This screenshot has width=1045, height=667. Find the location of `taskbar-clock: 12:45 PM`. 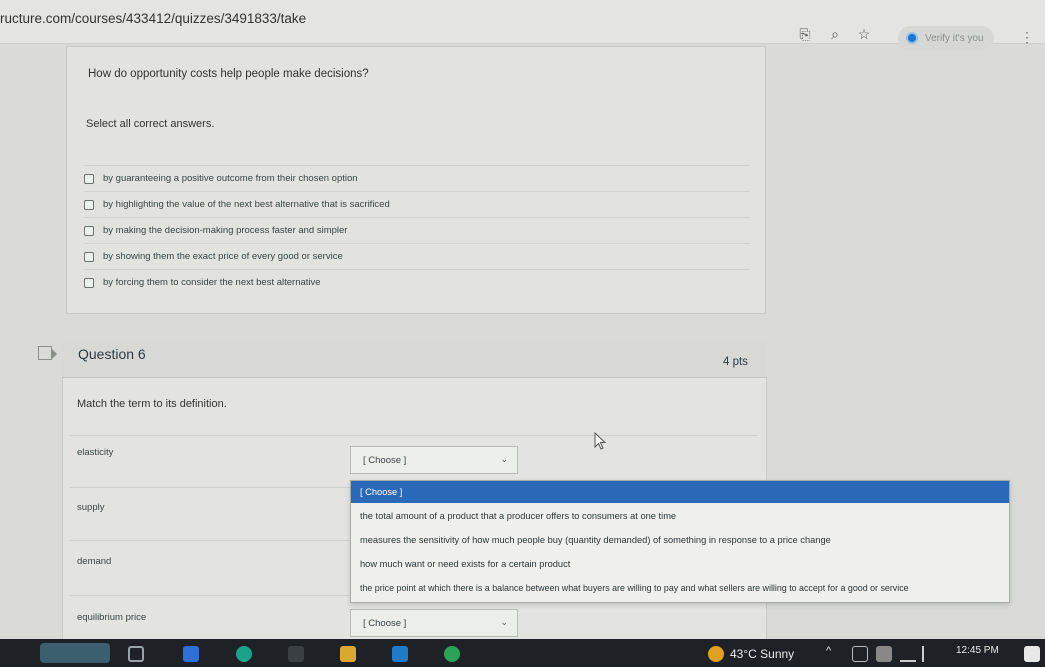

taskbar-clock: 12:45 PM is located at coordinates (977, 650).